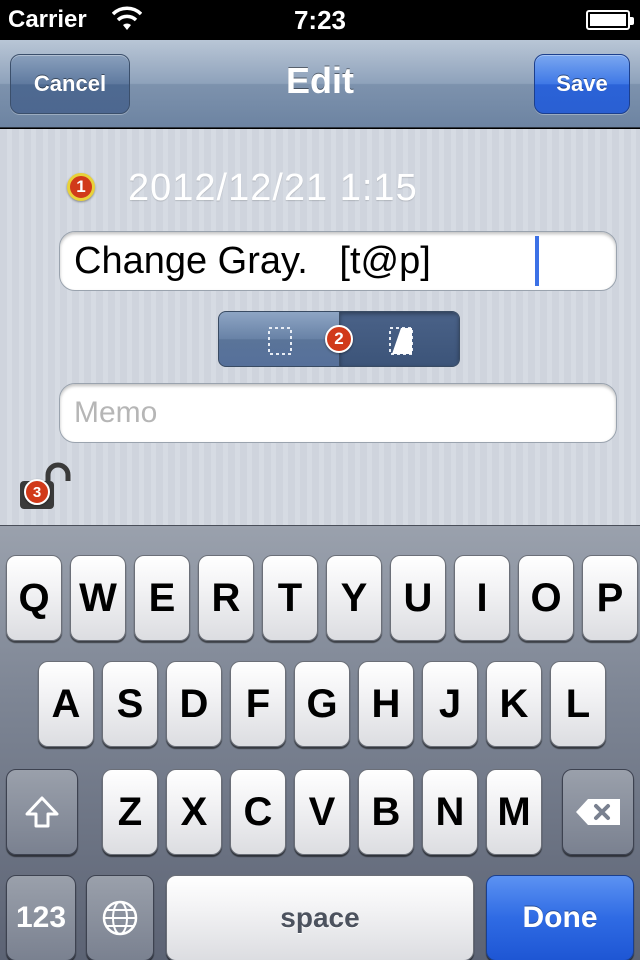 The height and width of the screenshot is (960, 640). I want to click on key-n: N, so click(450, 812).